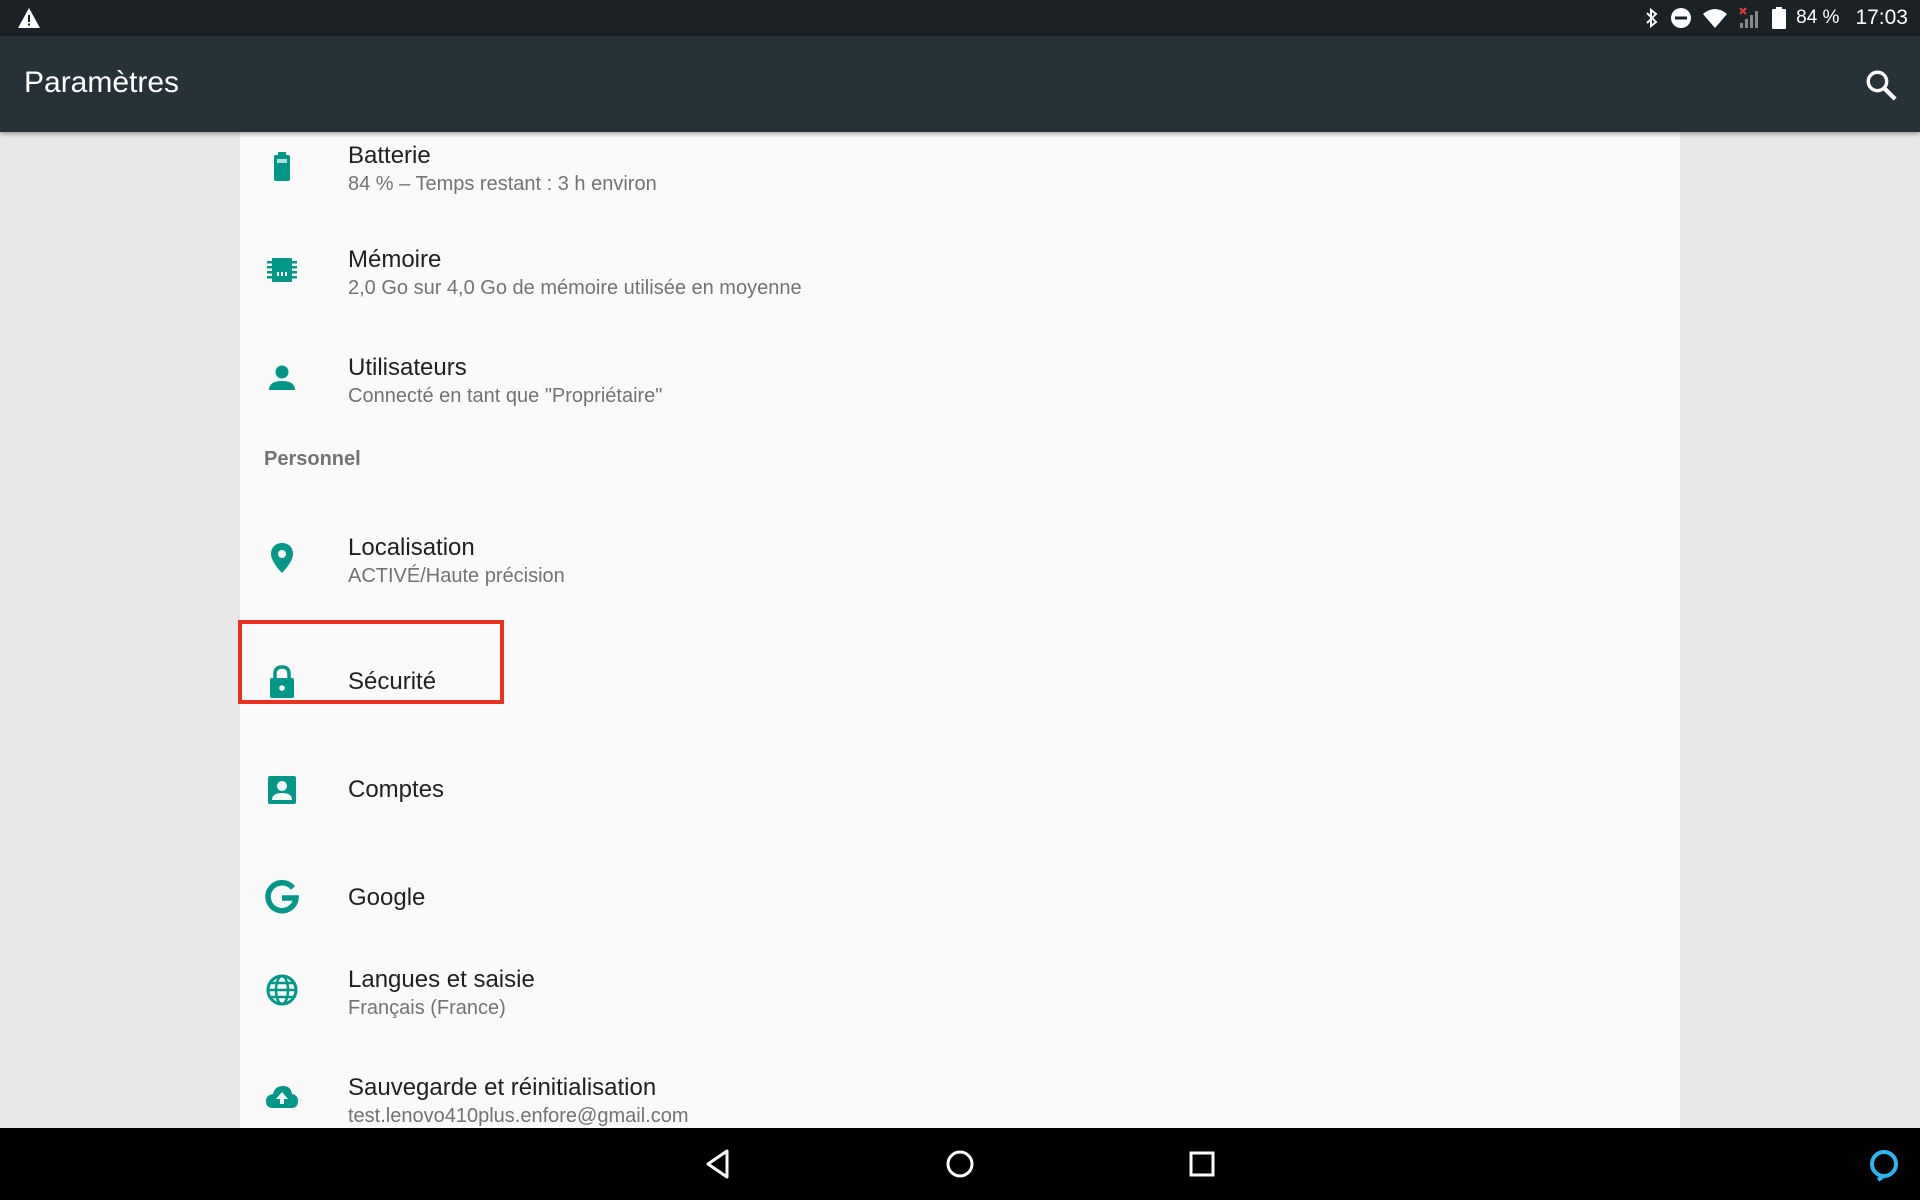 This screenshot has height=1200, width=1920. Describe the element at coordinates (395, 259) in the screenshot. I see `settings-item-title: Mémoire` at that location.